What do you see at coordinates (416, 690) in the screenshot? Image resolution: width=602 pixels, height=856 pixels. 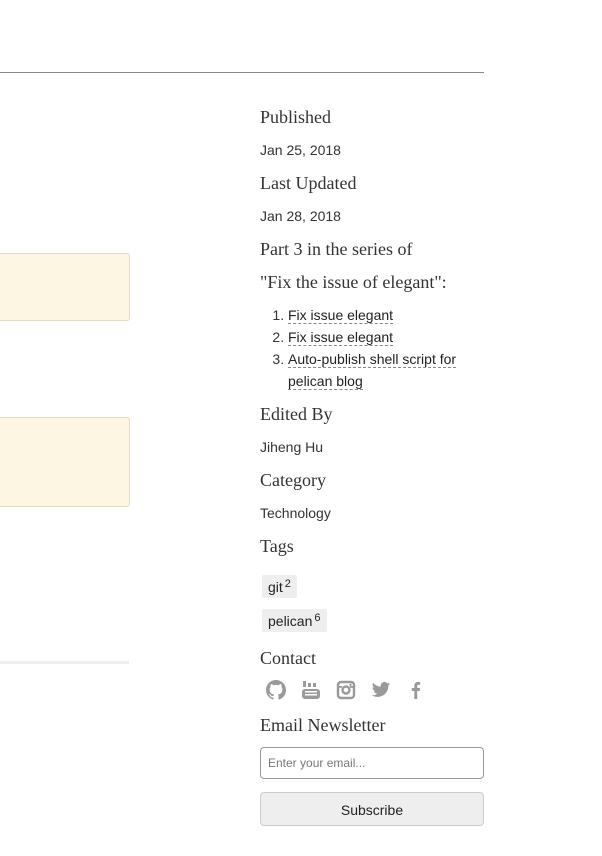 I see `facebook-icon` at bounding box center [416, 690].